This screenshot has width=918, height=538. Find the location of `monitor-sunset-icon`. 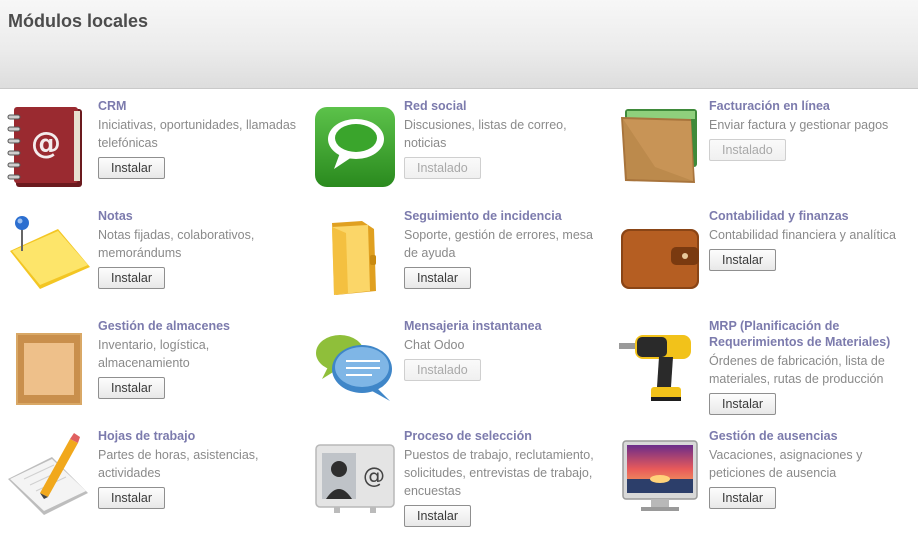

monitor-sunset-icon is located at coordinates (659, 472).